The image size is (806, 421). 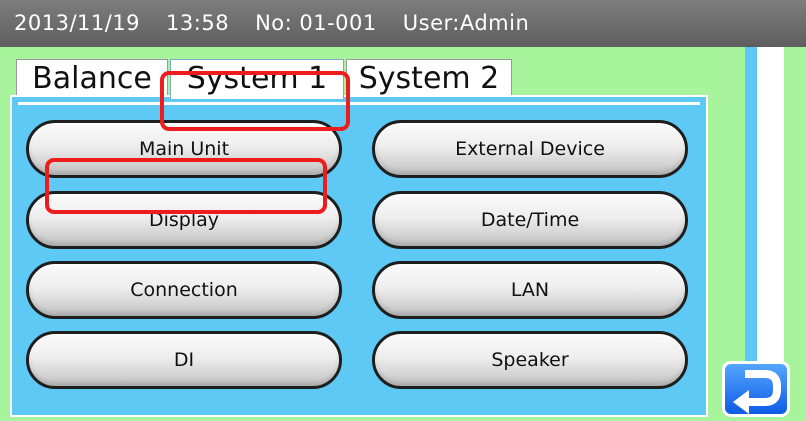 I want to click on date-time-button: Date/Time, so click(x=530, y=220).